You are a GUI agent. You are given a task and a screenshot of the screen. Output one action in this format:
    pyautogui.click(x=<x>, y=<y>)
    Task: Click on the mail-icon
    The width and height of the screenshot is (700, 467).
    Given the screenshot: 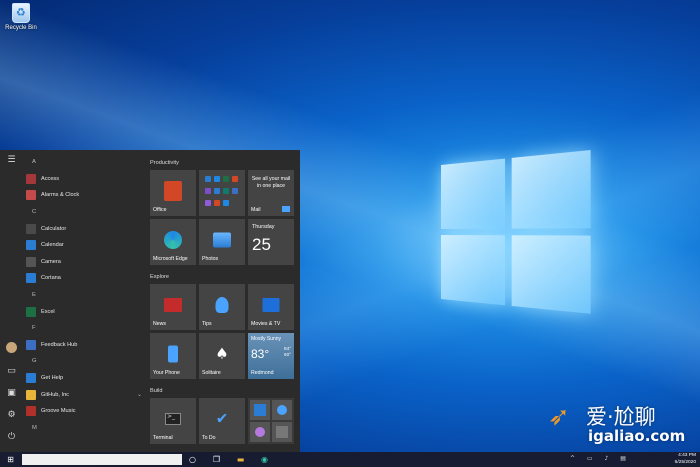 What is the action you would take?
    pyautogui.click(x=286, y=209)
    